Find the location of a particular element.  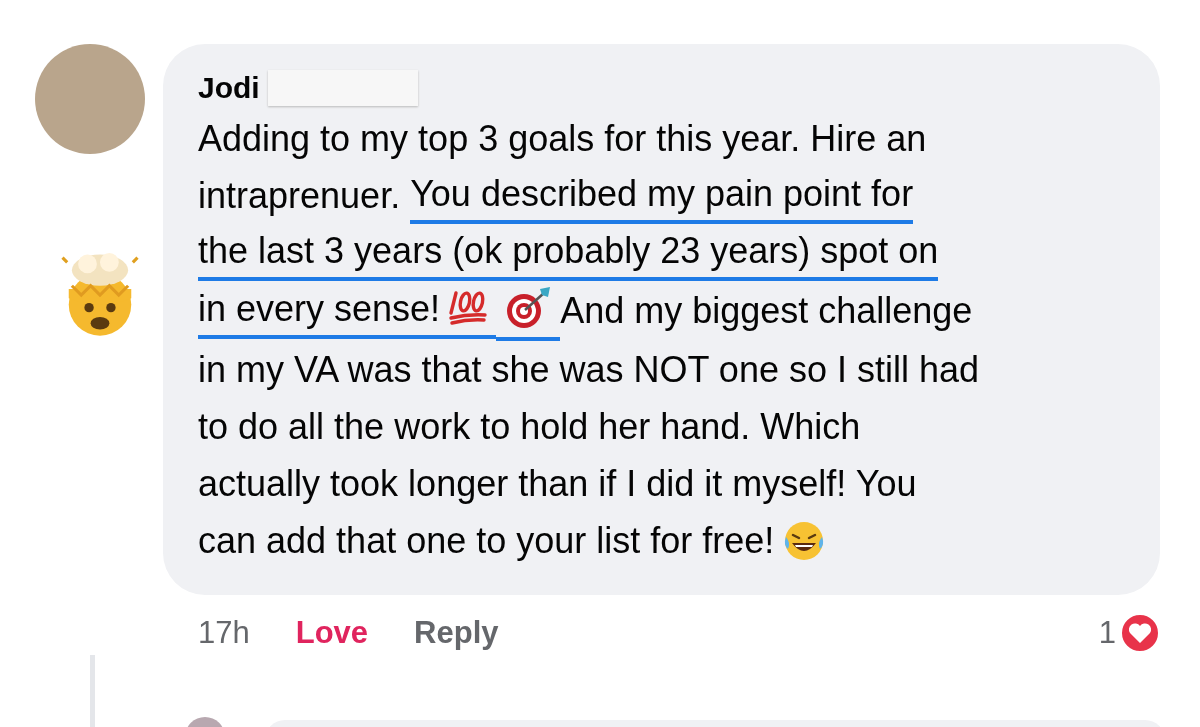

comment-text: actually took longer than if I did it myself! You is located at coordinates (557, 483).